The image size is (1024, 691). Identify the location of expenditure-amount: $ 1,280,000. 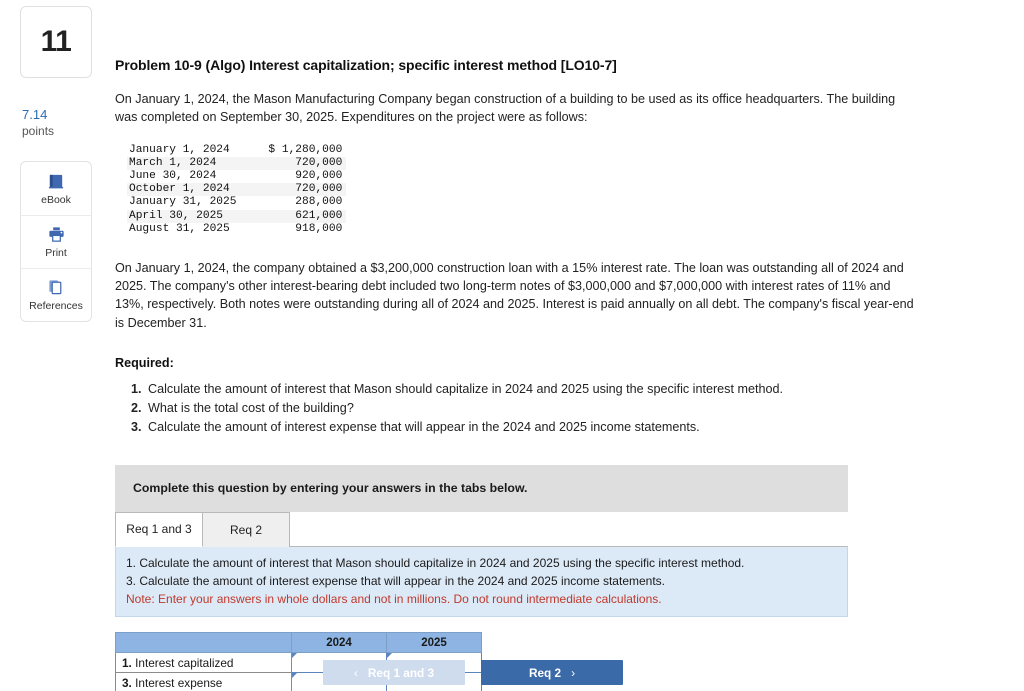
(306, 150).